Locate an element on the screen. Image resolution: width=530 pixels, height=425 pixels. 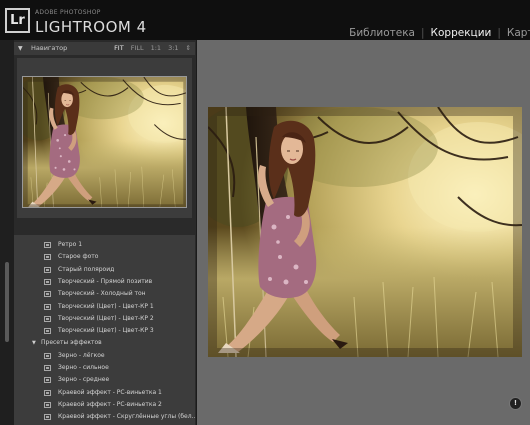
zoom-fill: FILL is located at coordinates (137, 48).